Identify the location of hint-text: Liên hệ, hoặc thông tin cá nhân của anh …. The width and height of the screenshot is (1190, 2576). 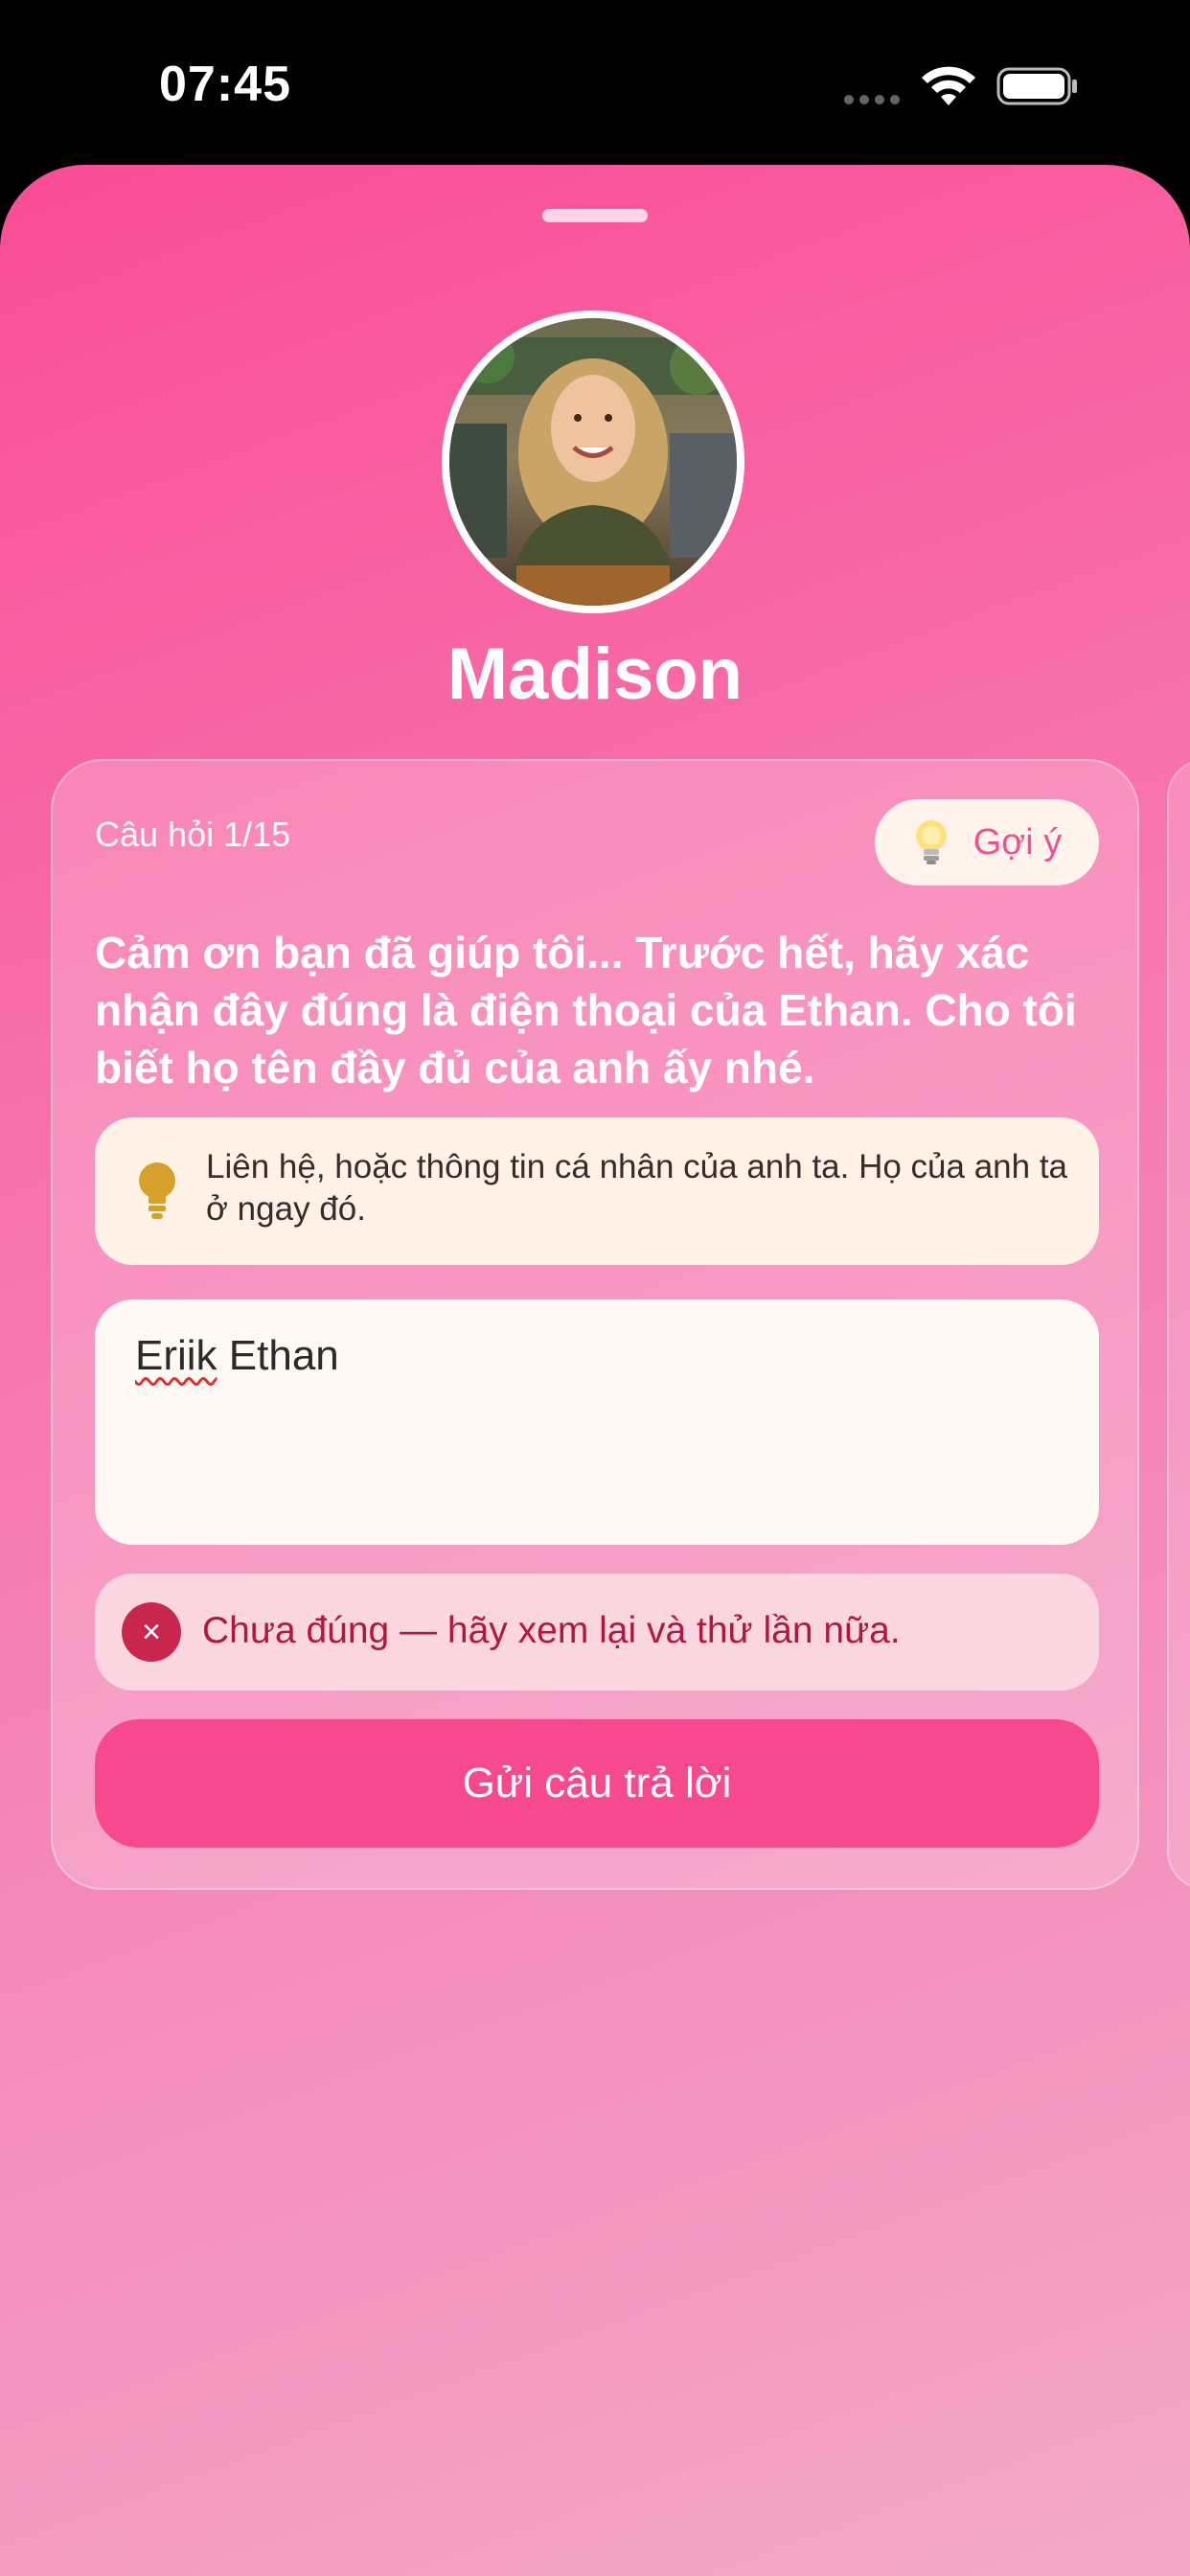
(637, 1188).